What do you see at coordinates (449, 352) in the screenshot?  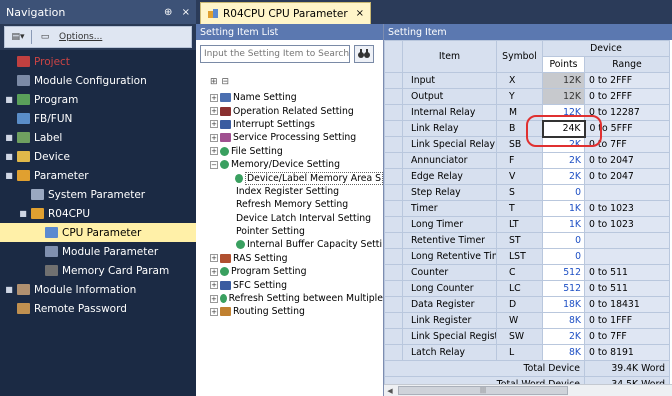 I see `item-cell: Latch Relay` at bounding box center [449, 352].